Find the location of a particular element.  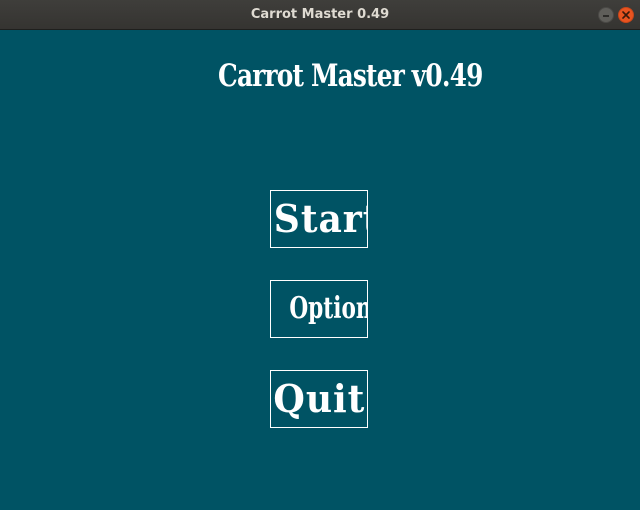

minimize-button is located at coordinates (606, 15).